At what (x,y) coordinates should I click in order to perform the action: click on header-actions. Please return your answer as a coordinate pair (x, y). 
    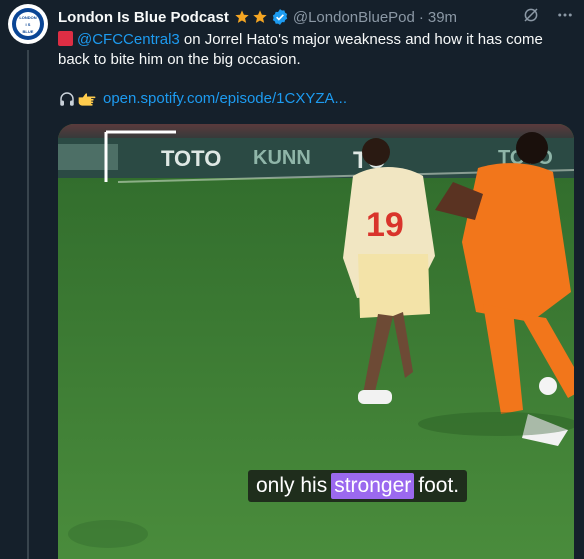
    Looking at the image, I should click on (548, 17).